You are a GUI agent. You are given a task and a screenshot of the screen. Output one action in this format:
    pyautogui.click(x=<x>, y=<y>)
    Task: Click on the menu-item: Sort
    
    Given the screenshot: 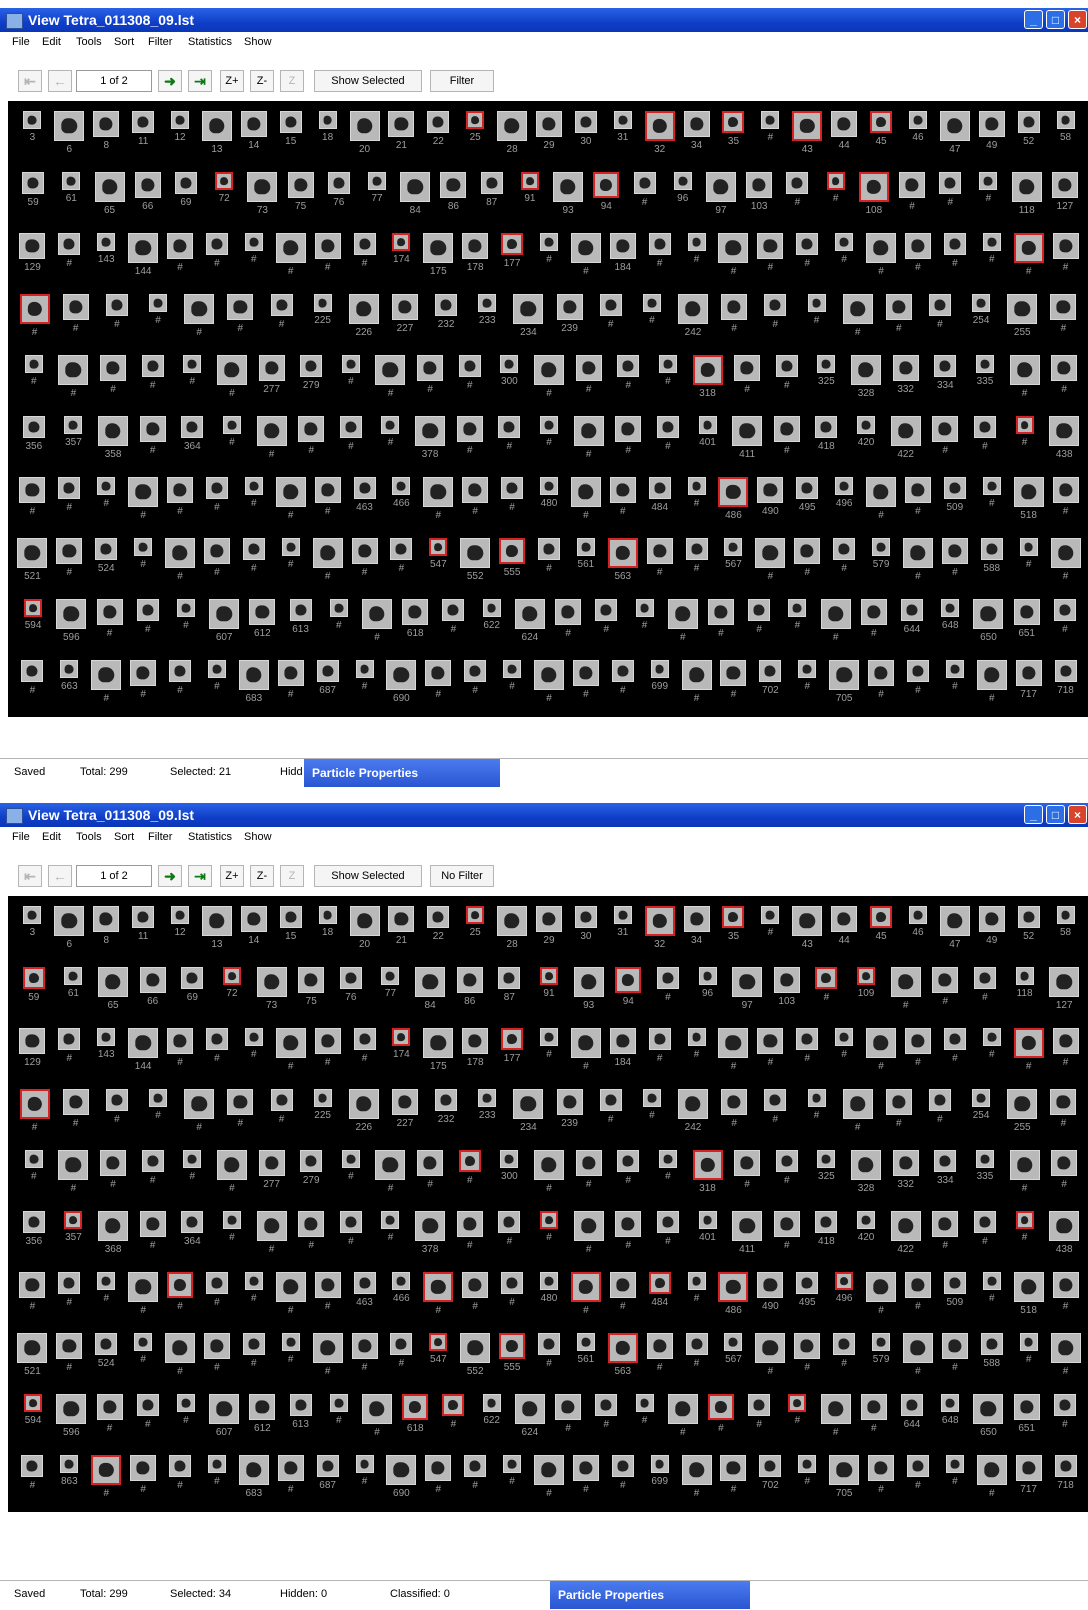 What is the action you would take?
    pyautogui.click(x=124, y=837)
    